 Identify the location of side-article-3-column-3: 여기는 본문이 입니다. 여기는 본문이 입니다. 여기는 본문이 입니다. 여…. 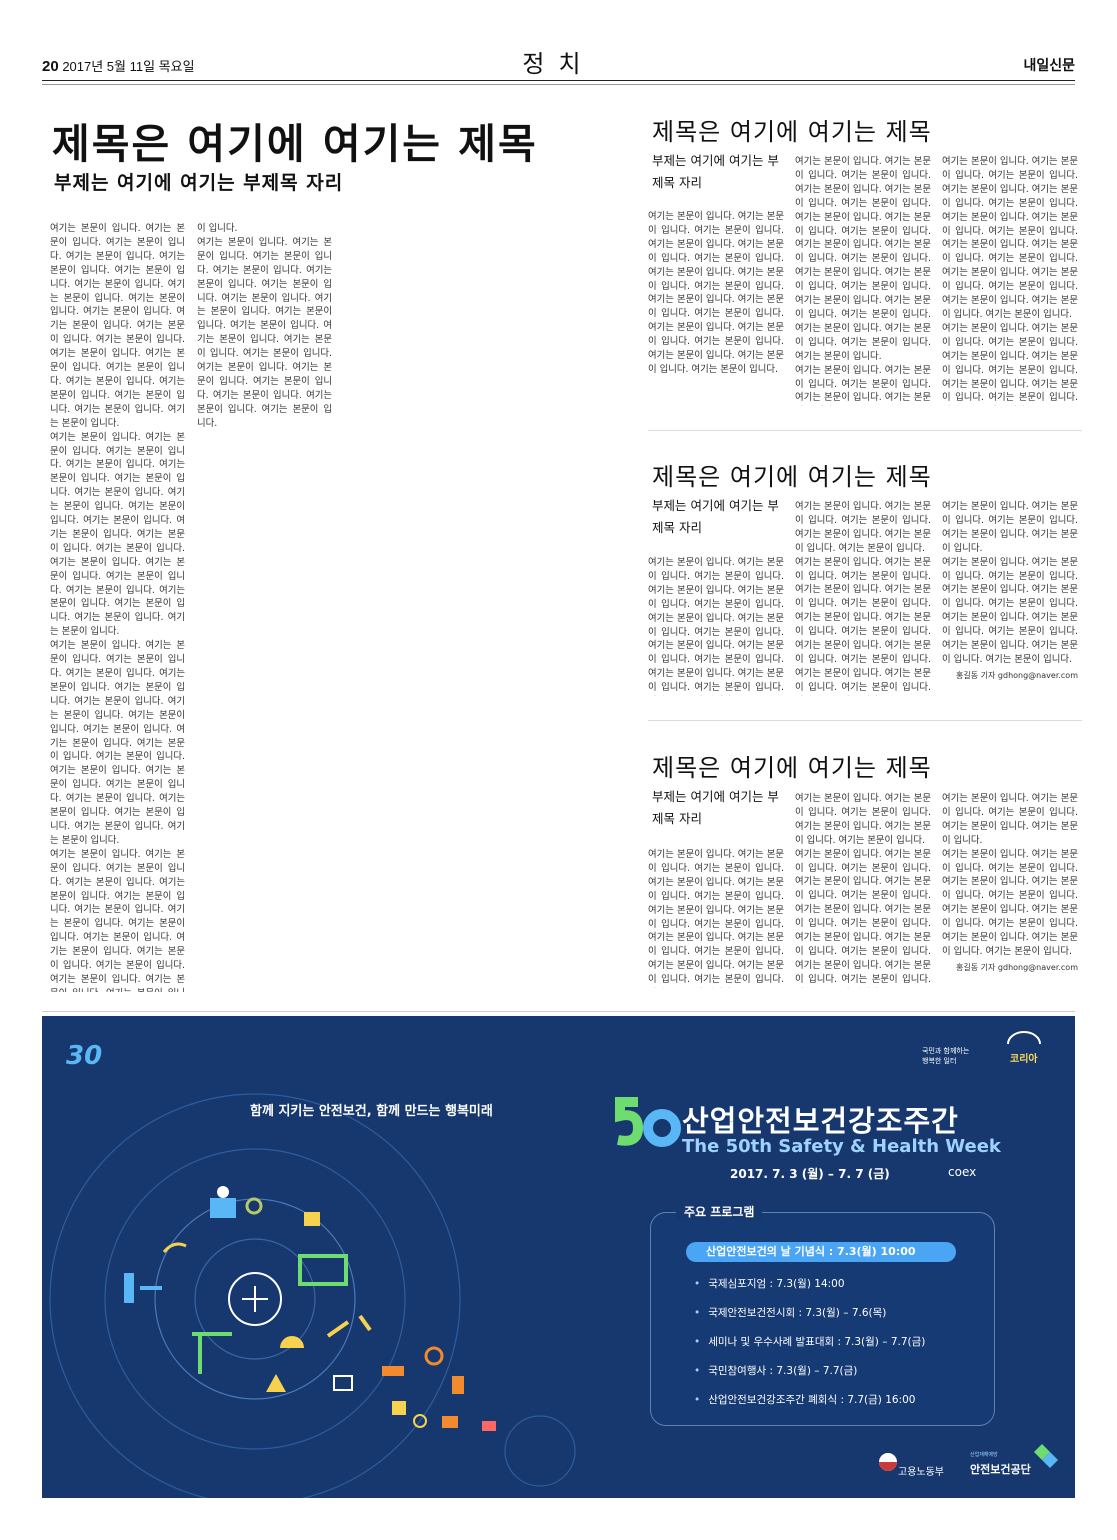
(1010, 875).